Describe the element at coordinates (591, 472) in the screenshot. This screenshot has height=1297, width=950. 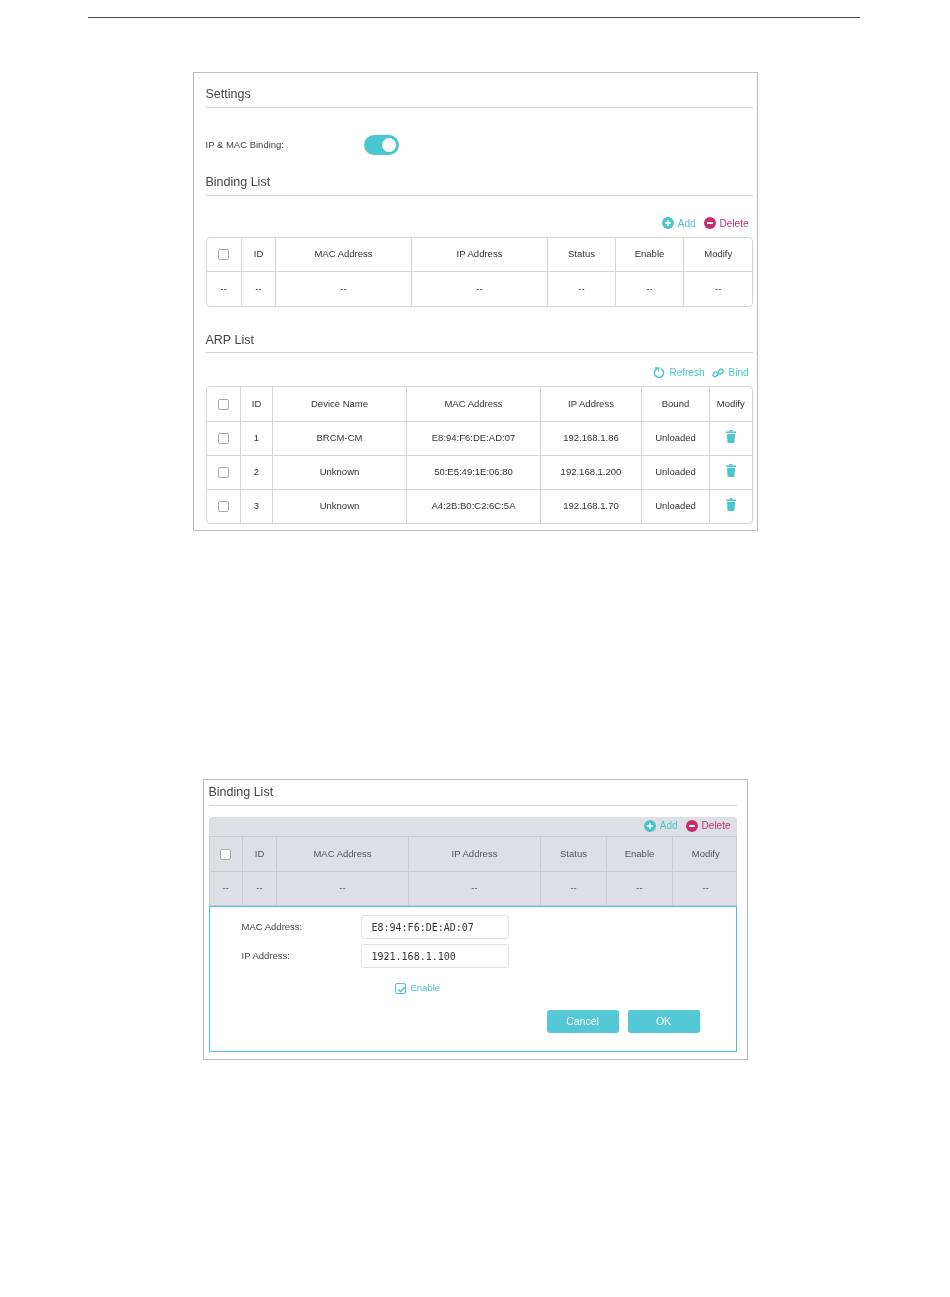
I see `table-cell: 192.168.1.200` at that location.